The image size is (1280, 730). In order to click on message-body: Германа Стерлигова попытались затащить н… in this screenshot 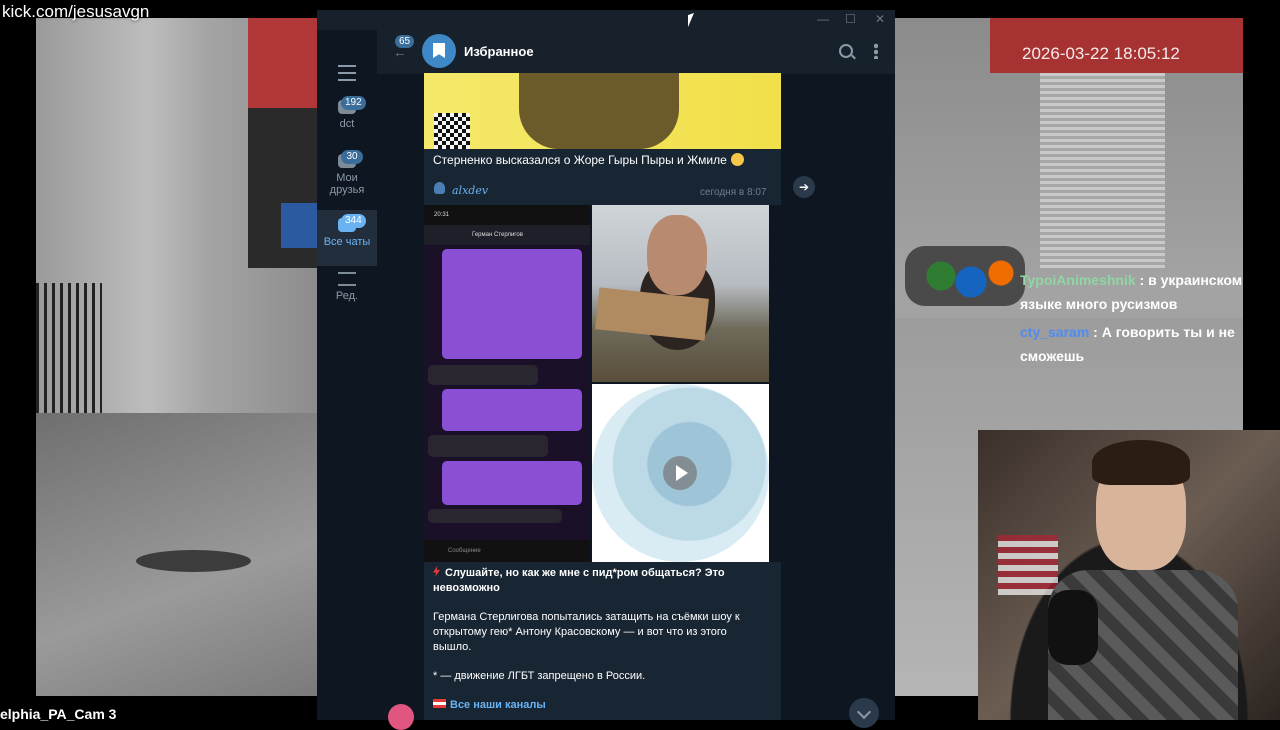, I will do `click(586, 632)`.